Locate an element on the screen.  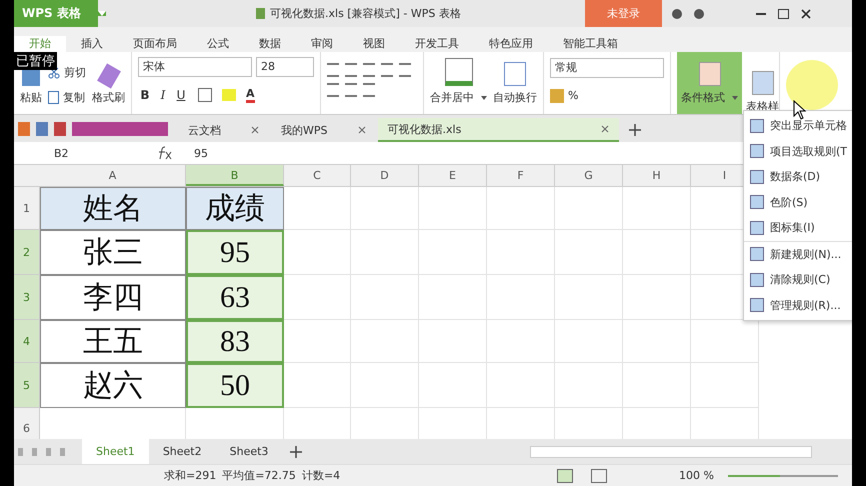
column-header: E is located at coordinates (453, 175).